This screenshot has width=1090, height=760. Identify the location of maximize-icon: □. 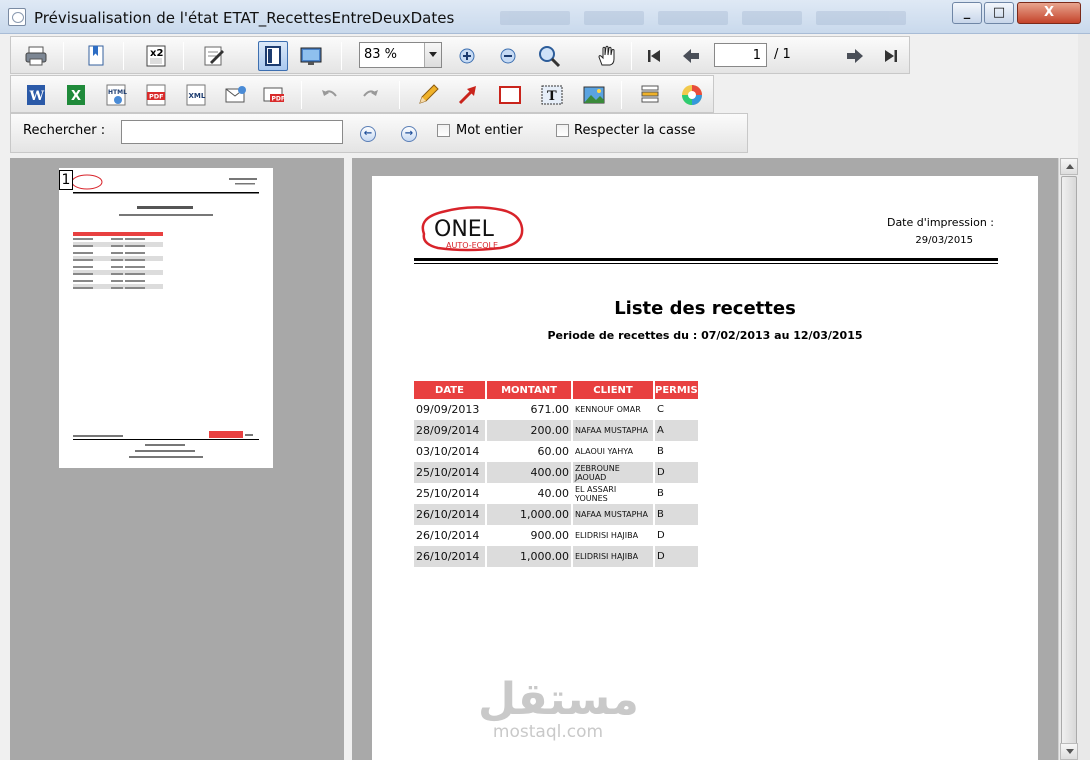
(999, 12).